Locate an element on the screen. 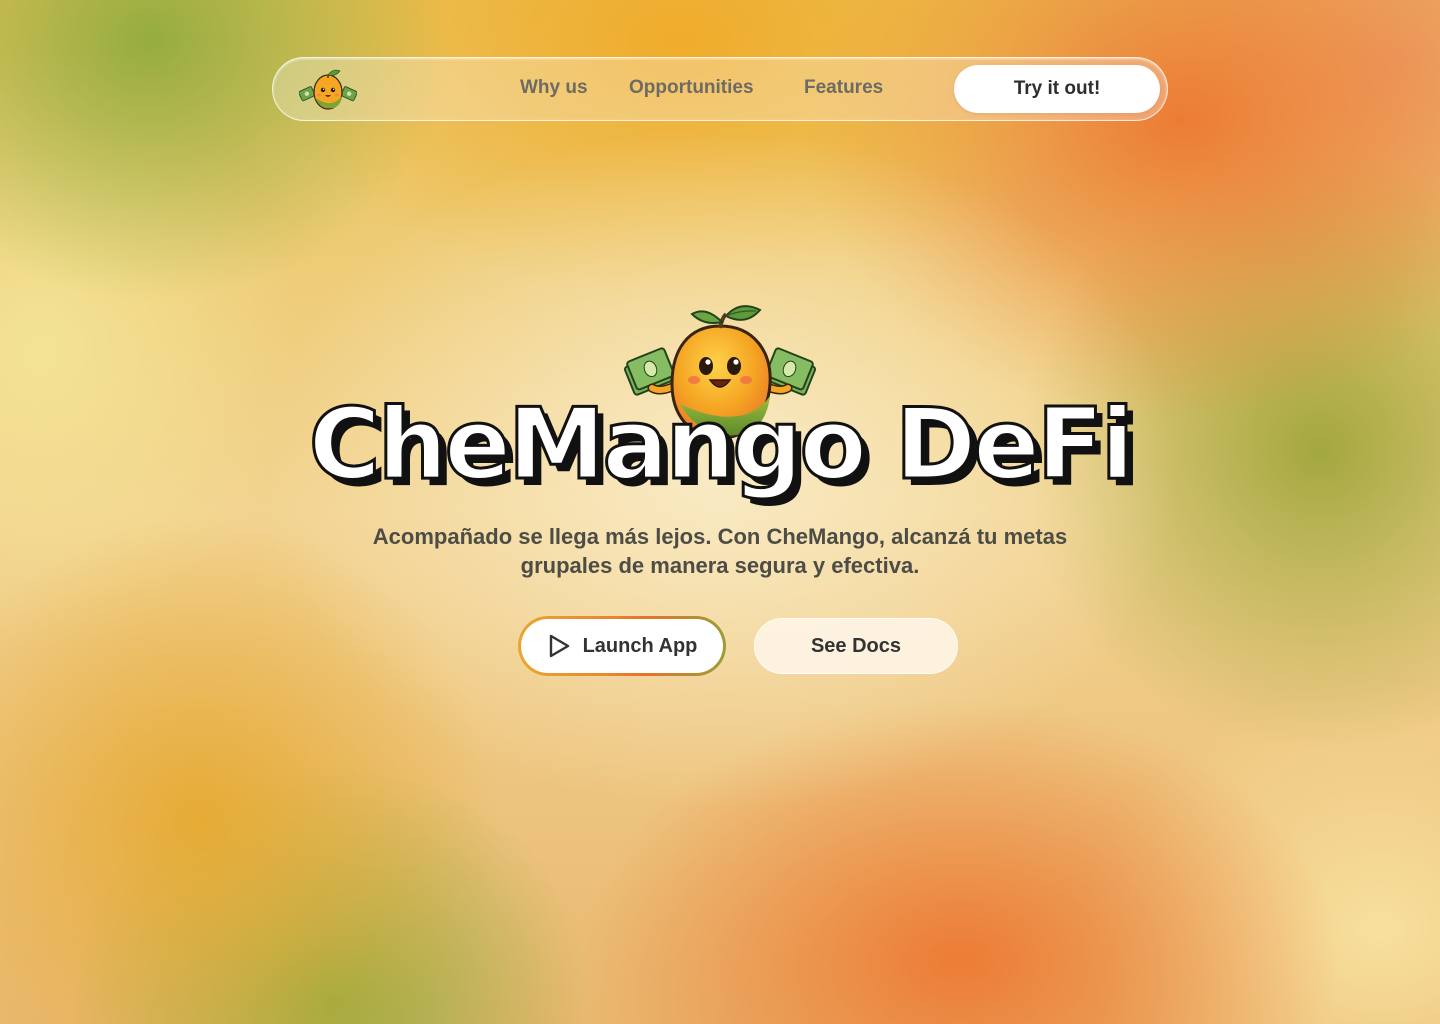  see-docs-button: See Docs is located at coordinates (856, 646).